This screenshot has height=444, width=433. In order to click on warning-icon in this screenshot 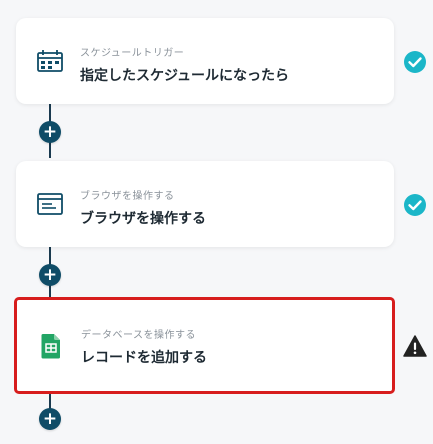, I will do `click(415, 346)`.